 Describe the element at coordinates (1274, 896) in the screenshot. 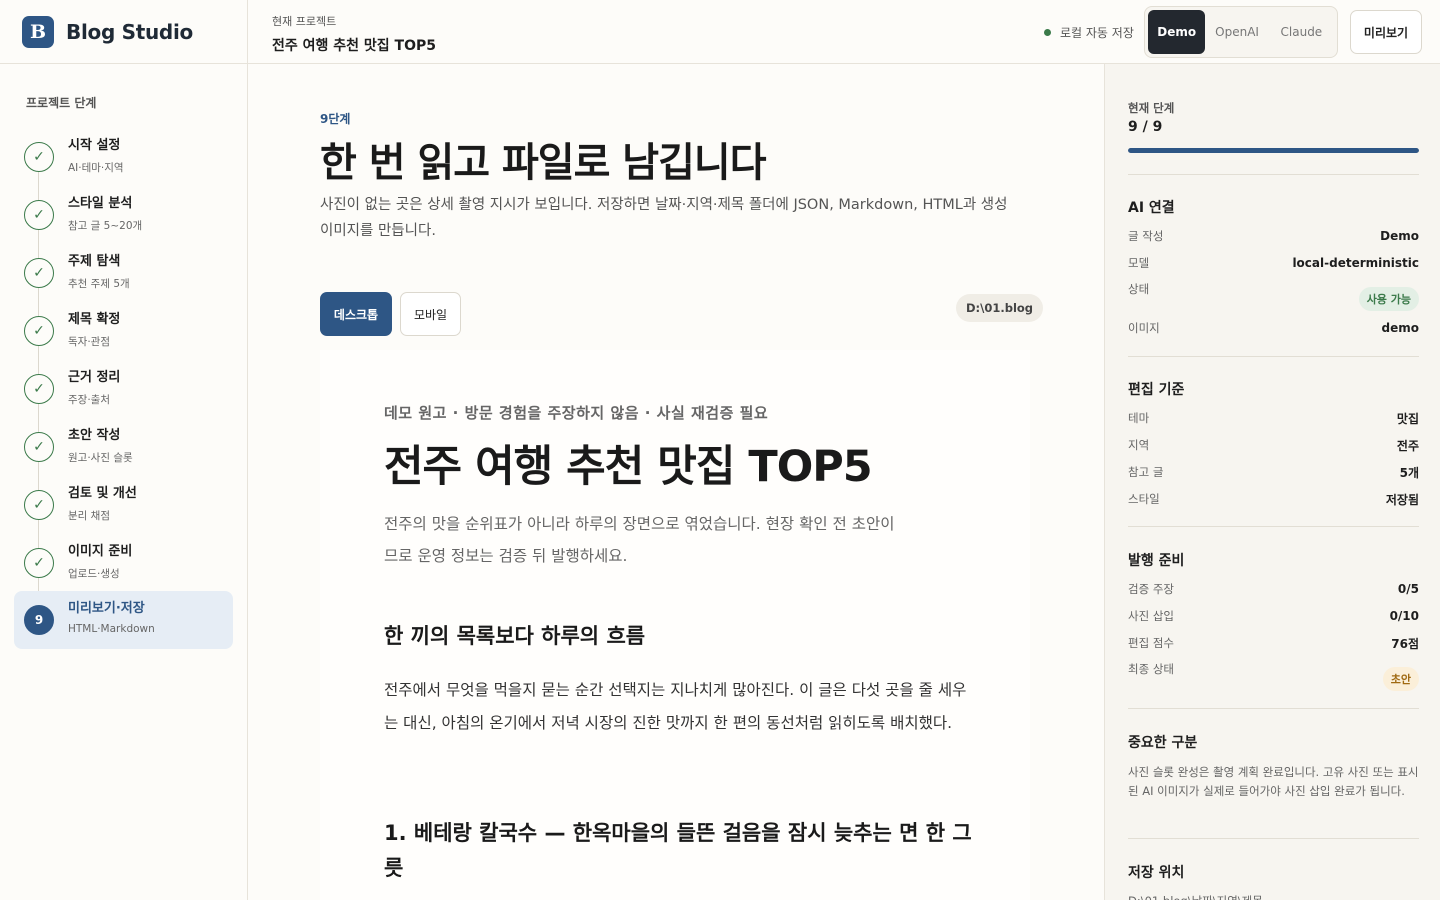

I see `save-location: D:\01.blog\날짜\지역\제목` at that location.